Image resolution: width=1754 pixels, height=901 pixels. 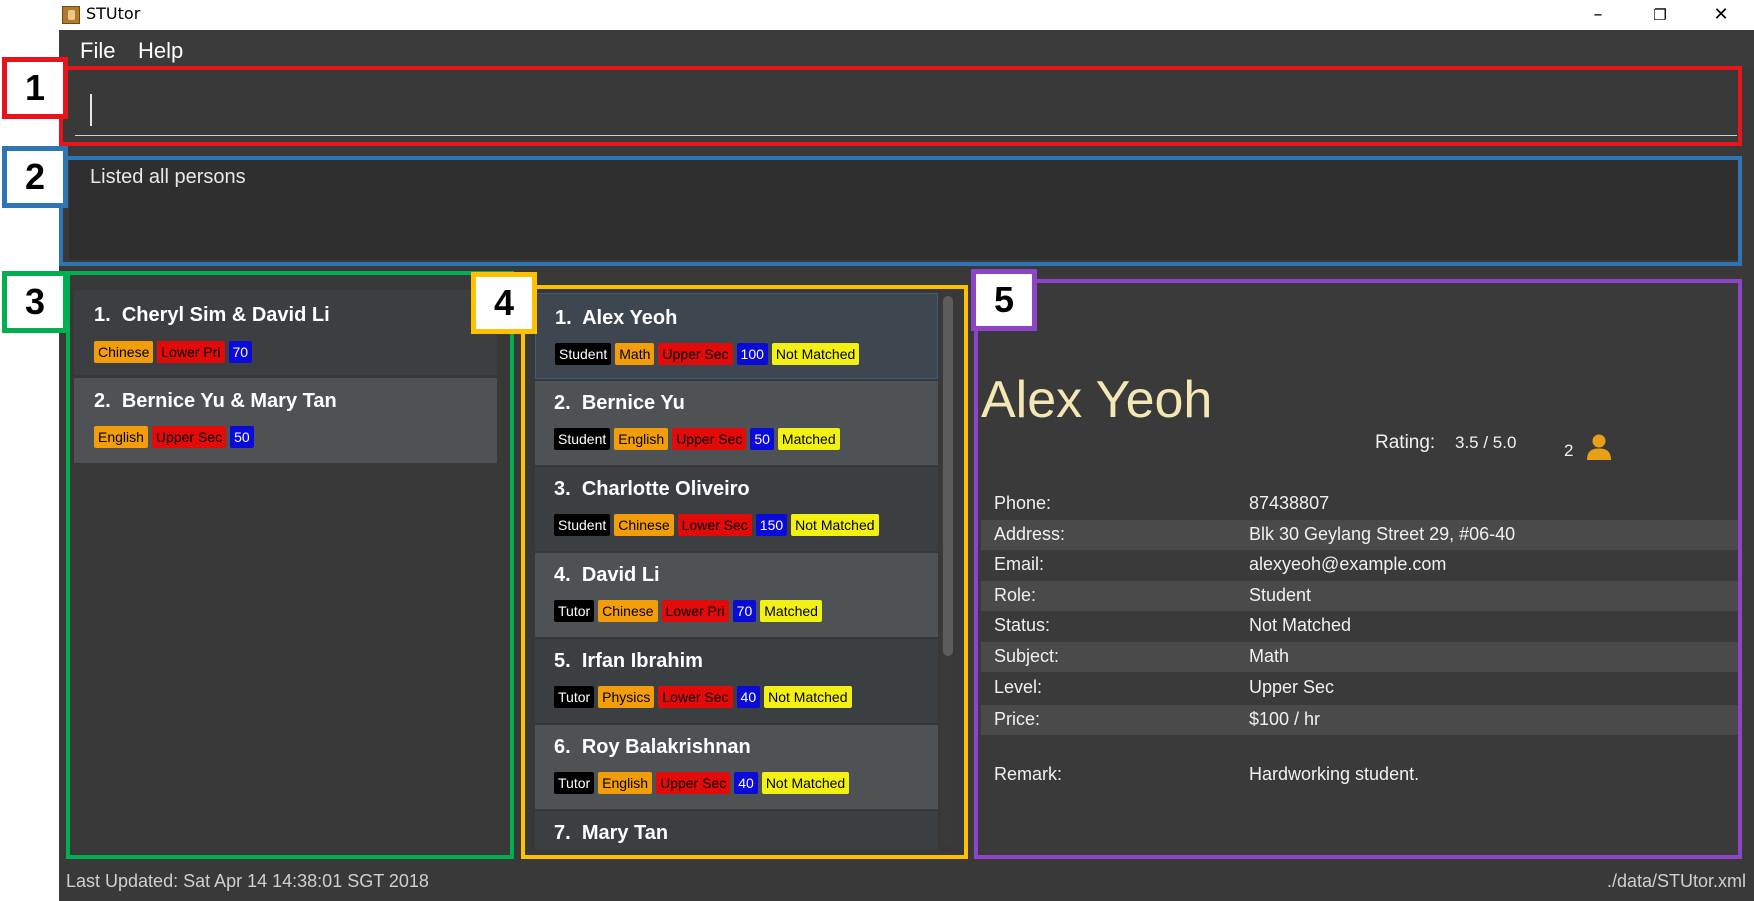 What do you see at coordinates (906, 50) in the screenshot?
I see `menu-bar` at bounding box center [906, 50].